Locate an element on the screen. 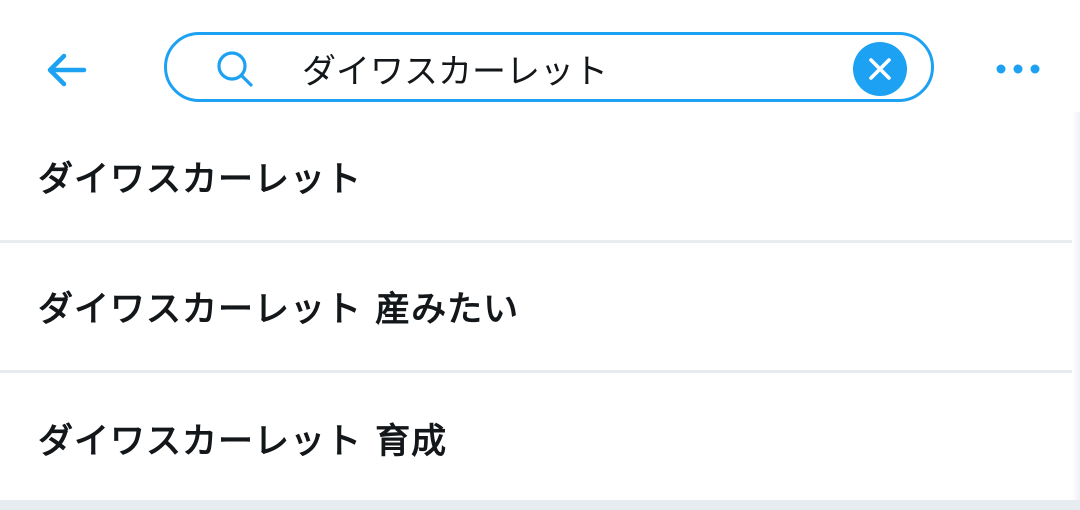  clear-search-button is located at coordinates (880, 69).